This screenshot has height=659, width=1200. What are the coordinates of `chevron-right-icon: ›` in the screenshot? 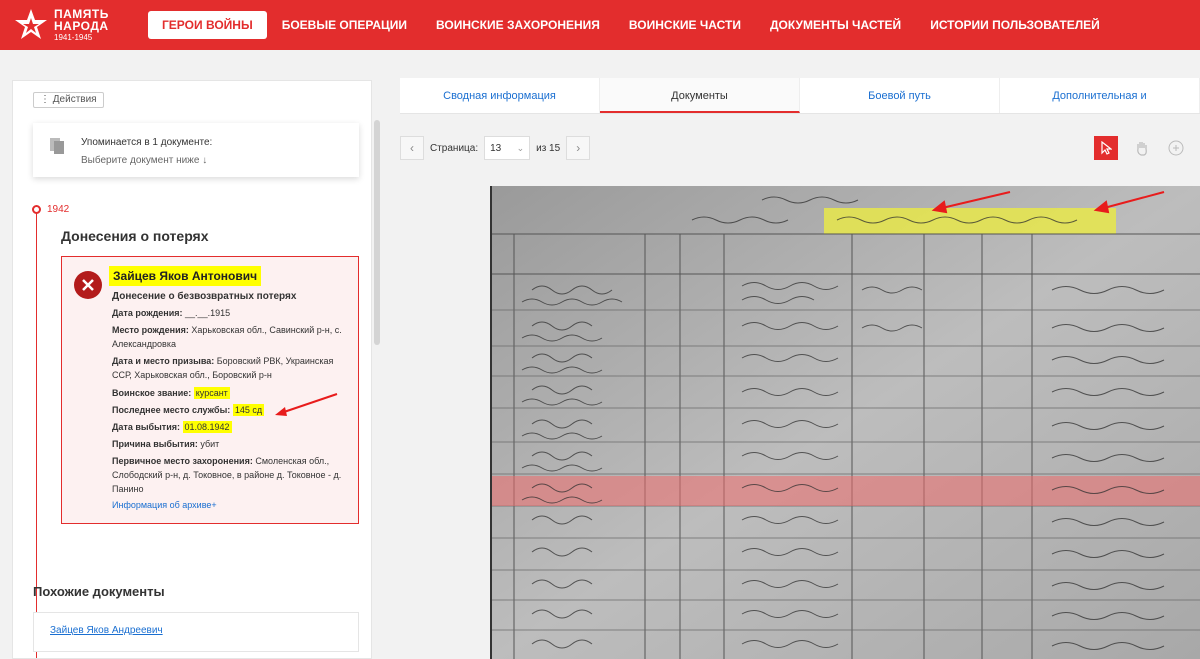 It's located at (578, 148).